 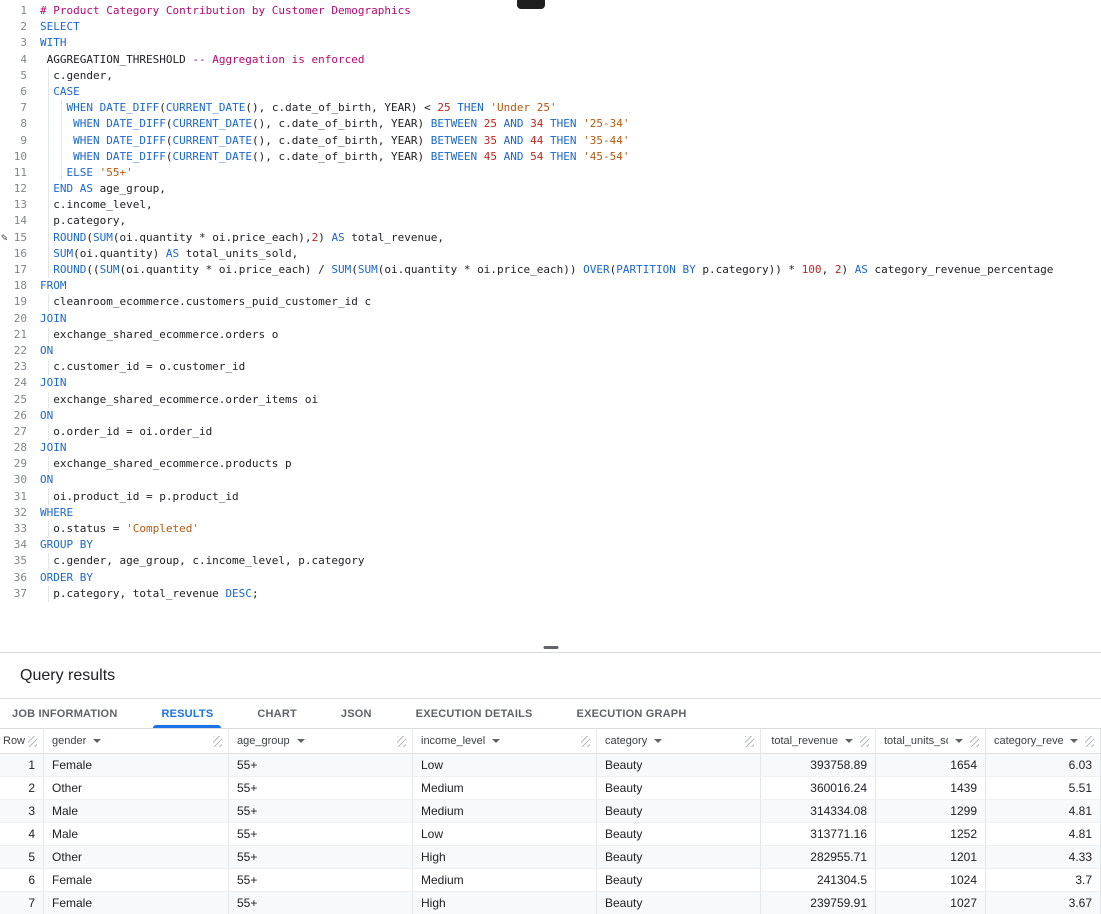 What do you see at coordinates (550, 578) in the screenshot?
I see `code-line: 36 ORDER BY` at bounding box center [550, 578].